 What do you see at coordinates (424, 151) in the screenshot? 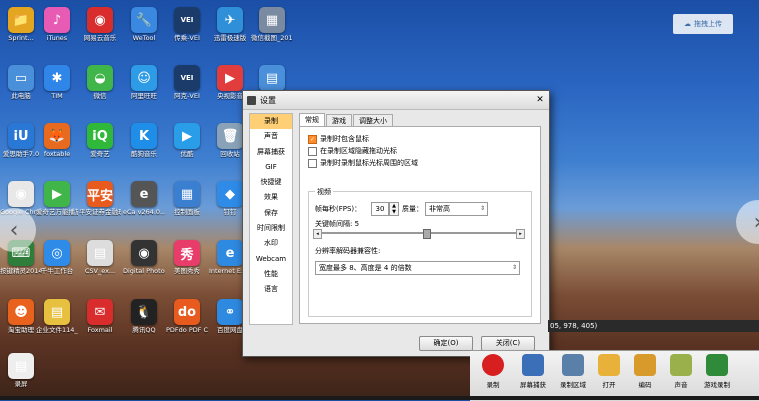
I see `checkbox-hide-drag-cursor: 在录制区域隐藏拖动光标` at bounding box center [424, 151].